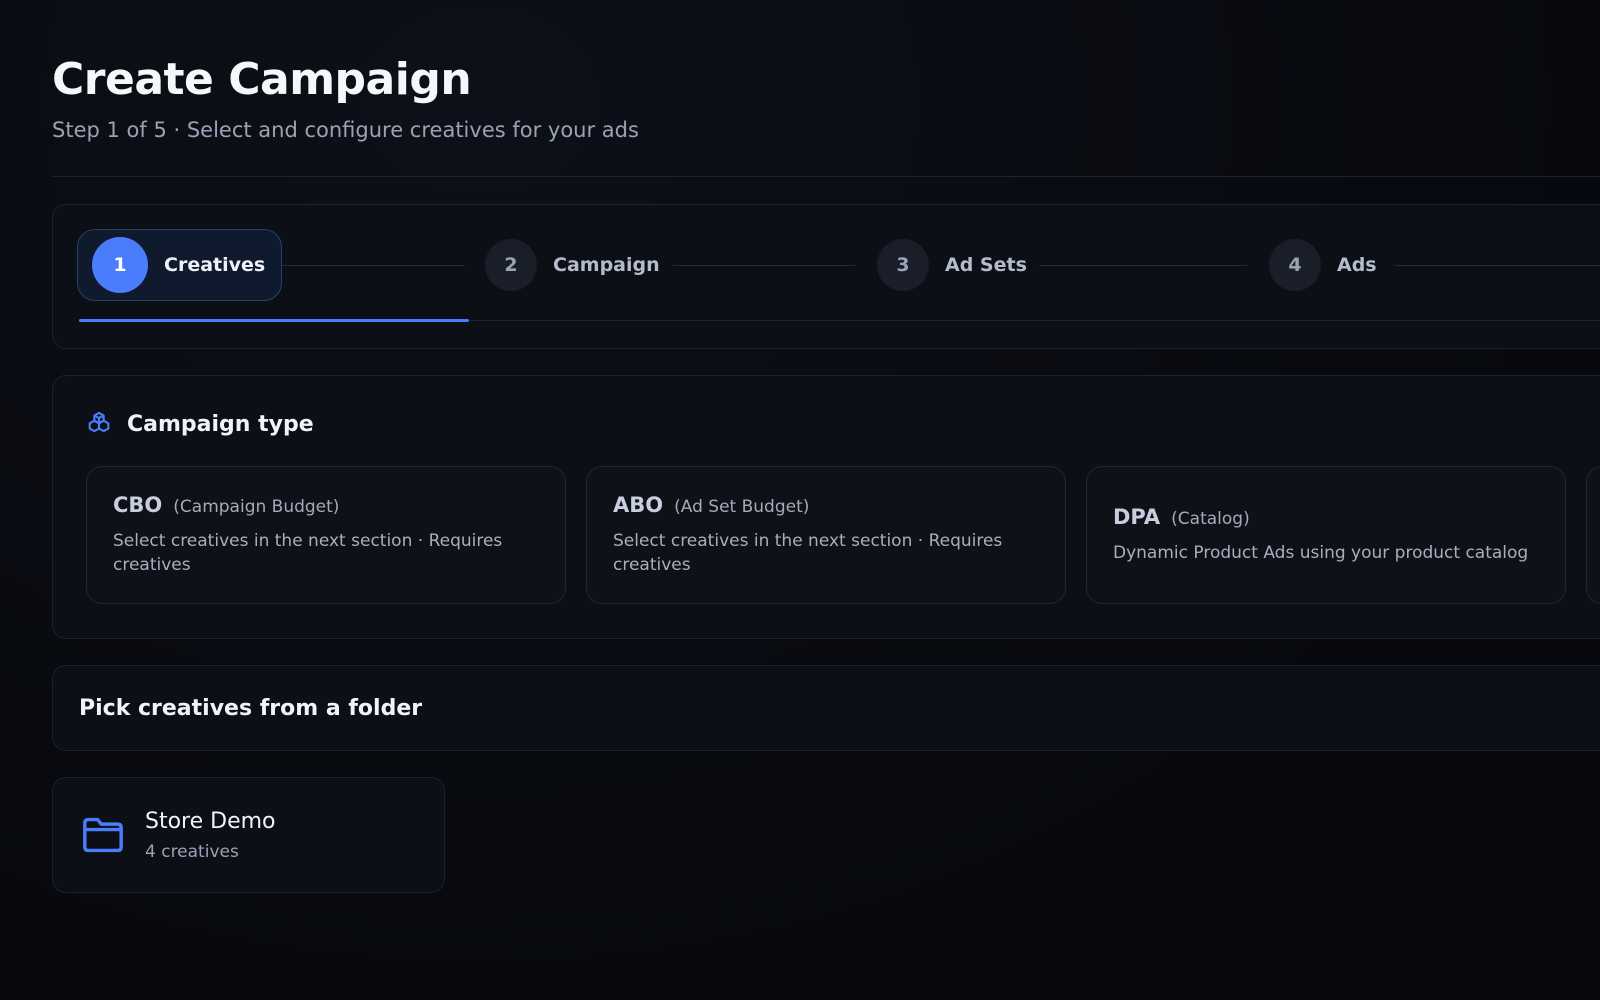  What do you see at coordinates (1593, 535) in the screenshot?
I see `campaign-type-option-partial` at bounding box center [1593, 535].